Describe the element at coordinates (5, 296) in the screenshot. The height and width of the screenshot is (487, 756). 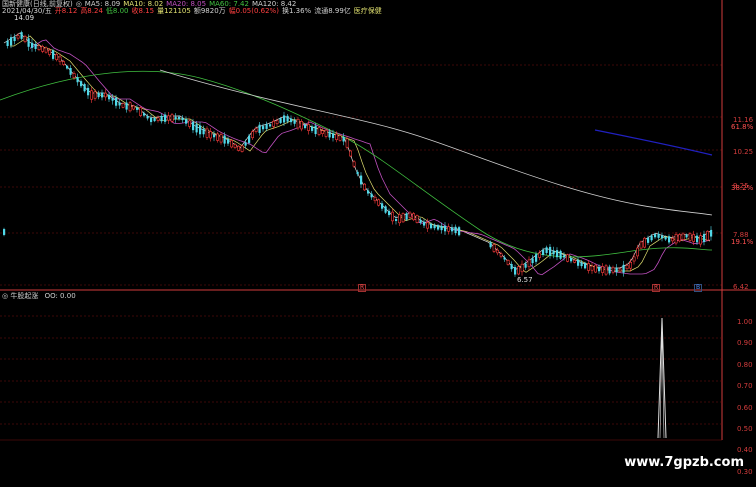
I see `indicator-settings-icon: ◎` at that location.